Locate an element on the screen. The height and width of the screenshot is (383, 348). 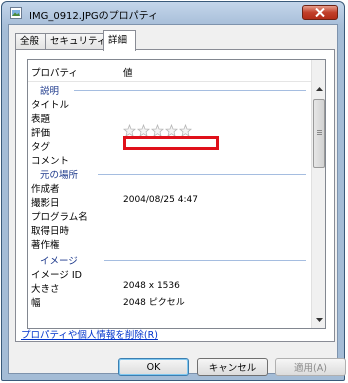
row-title: タイトル is located at coordinates (170, 103).